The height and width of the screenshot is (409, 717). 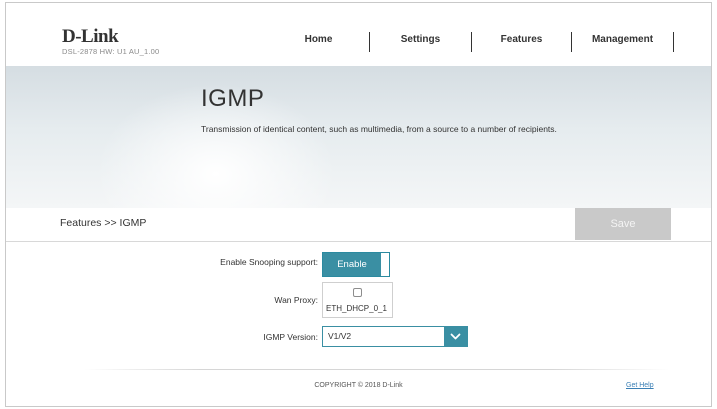 What do you see at coordinates (352, 264) in the screenshot?
I see `snooping-enable-button: Enable` at bounding box center [352, 264].